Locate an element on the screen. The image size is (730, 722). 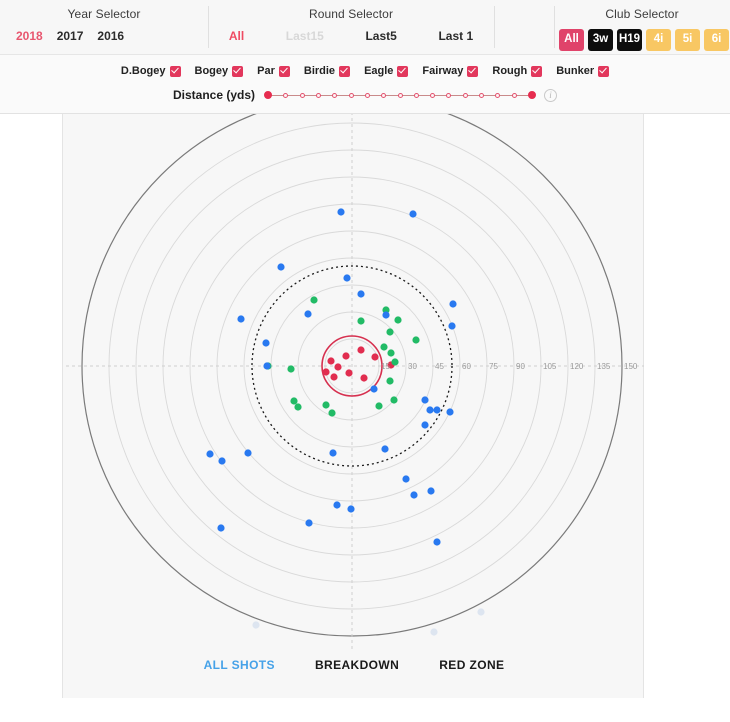
filter-dbogey: D.Bogey is located at coordinates (151, 71).